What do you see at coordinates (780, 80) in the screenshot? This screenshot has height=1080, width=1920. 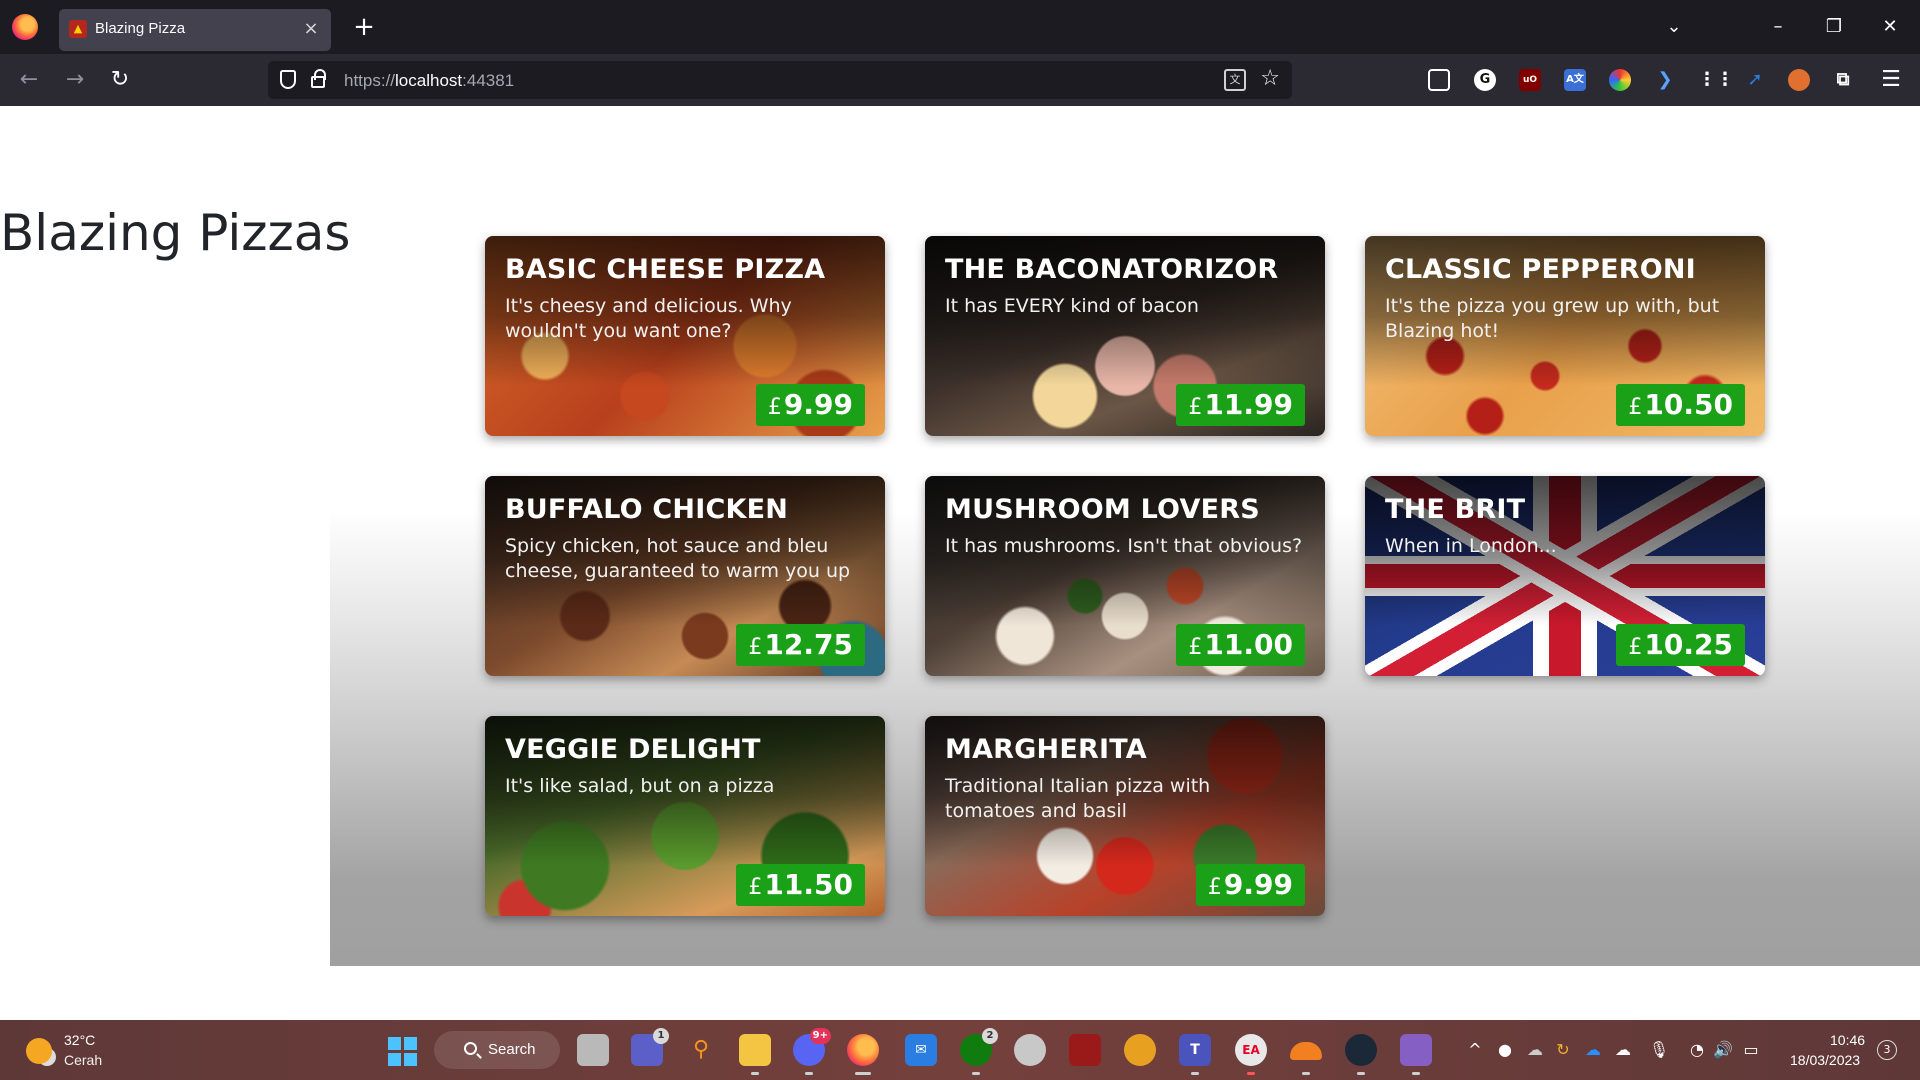 I see `url-bar: https://localhost:44381 文 ☆` at bounding box center [780, 80].